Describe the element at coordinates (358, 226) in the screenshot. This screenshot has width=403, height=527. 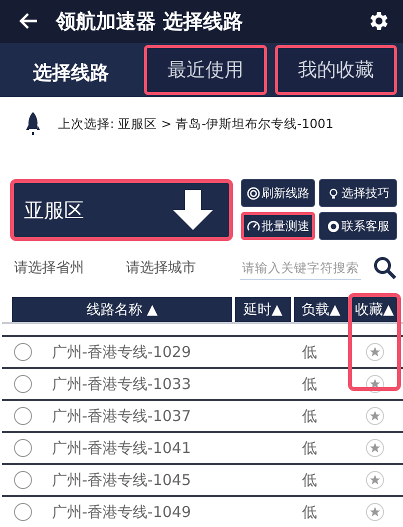
I see `action-button: 联系客服` at that location.